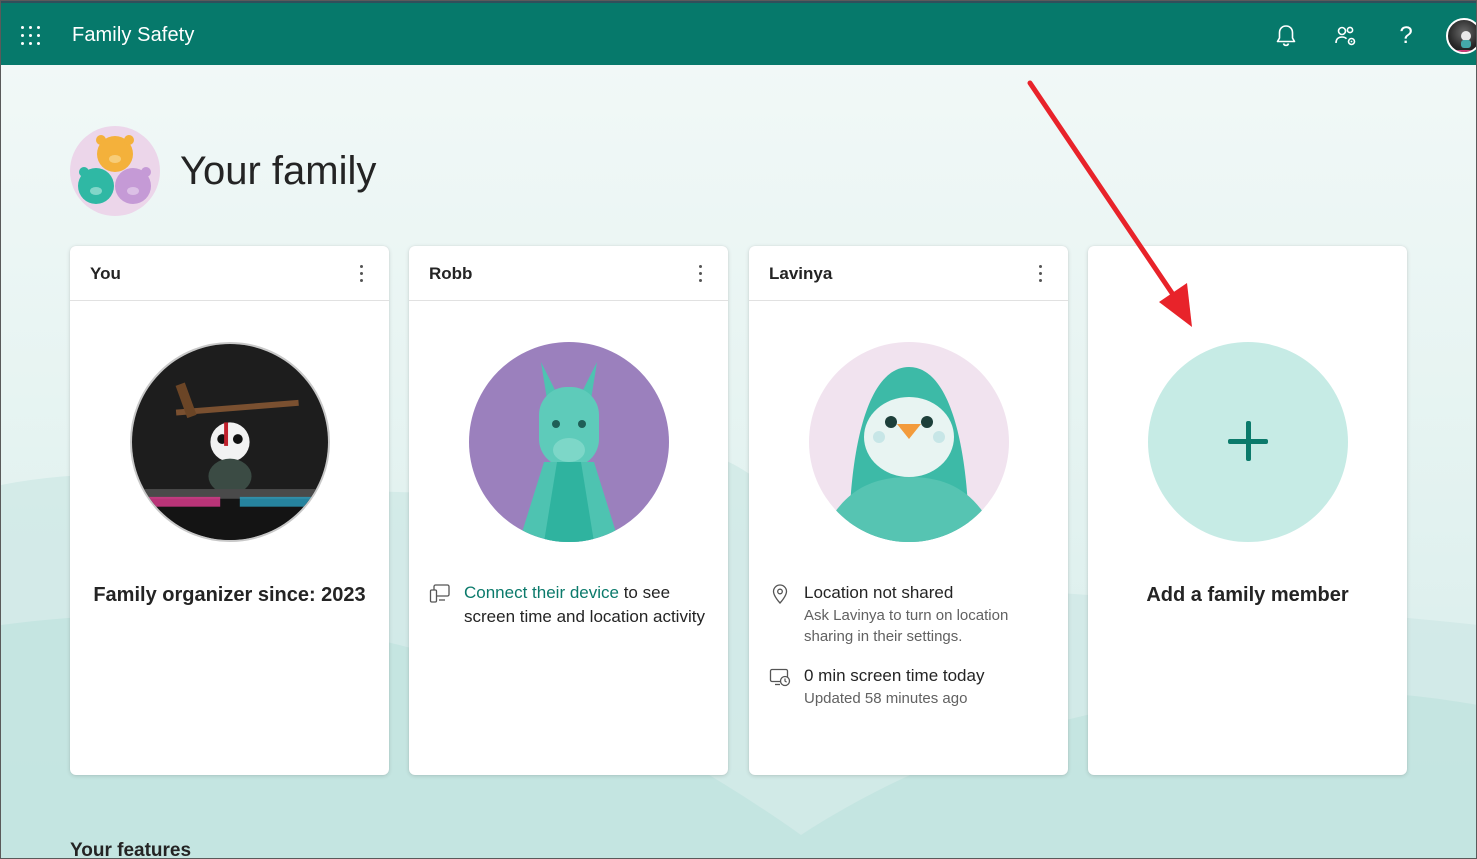 Image resolution: width=1477 pixels, height=859 pixels. Describe the element at coordinates (541, 592) in the screenshot. I see `connect-device-link: Connect their device` at that location.